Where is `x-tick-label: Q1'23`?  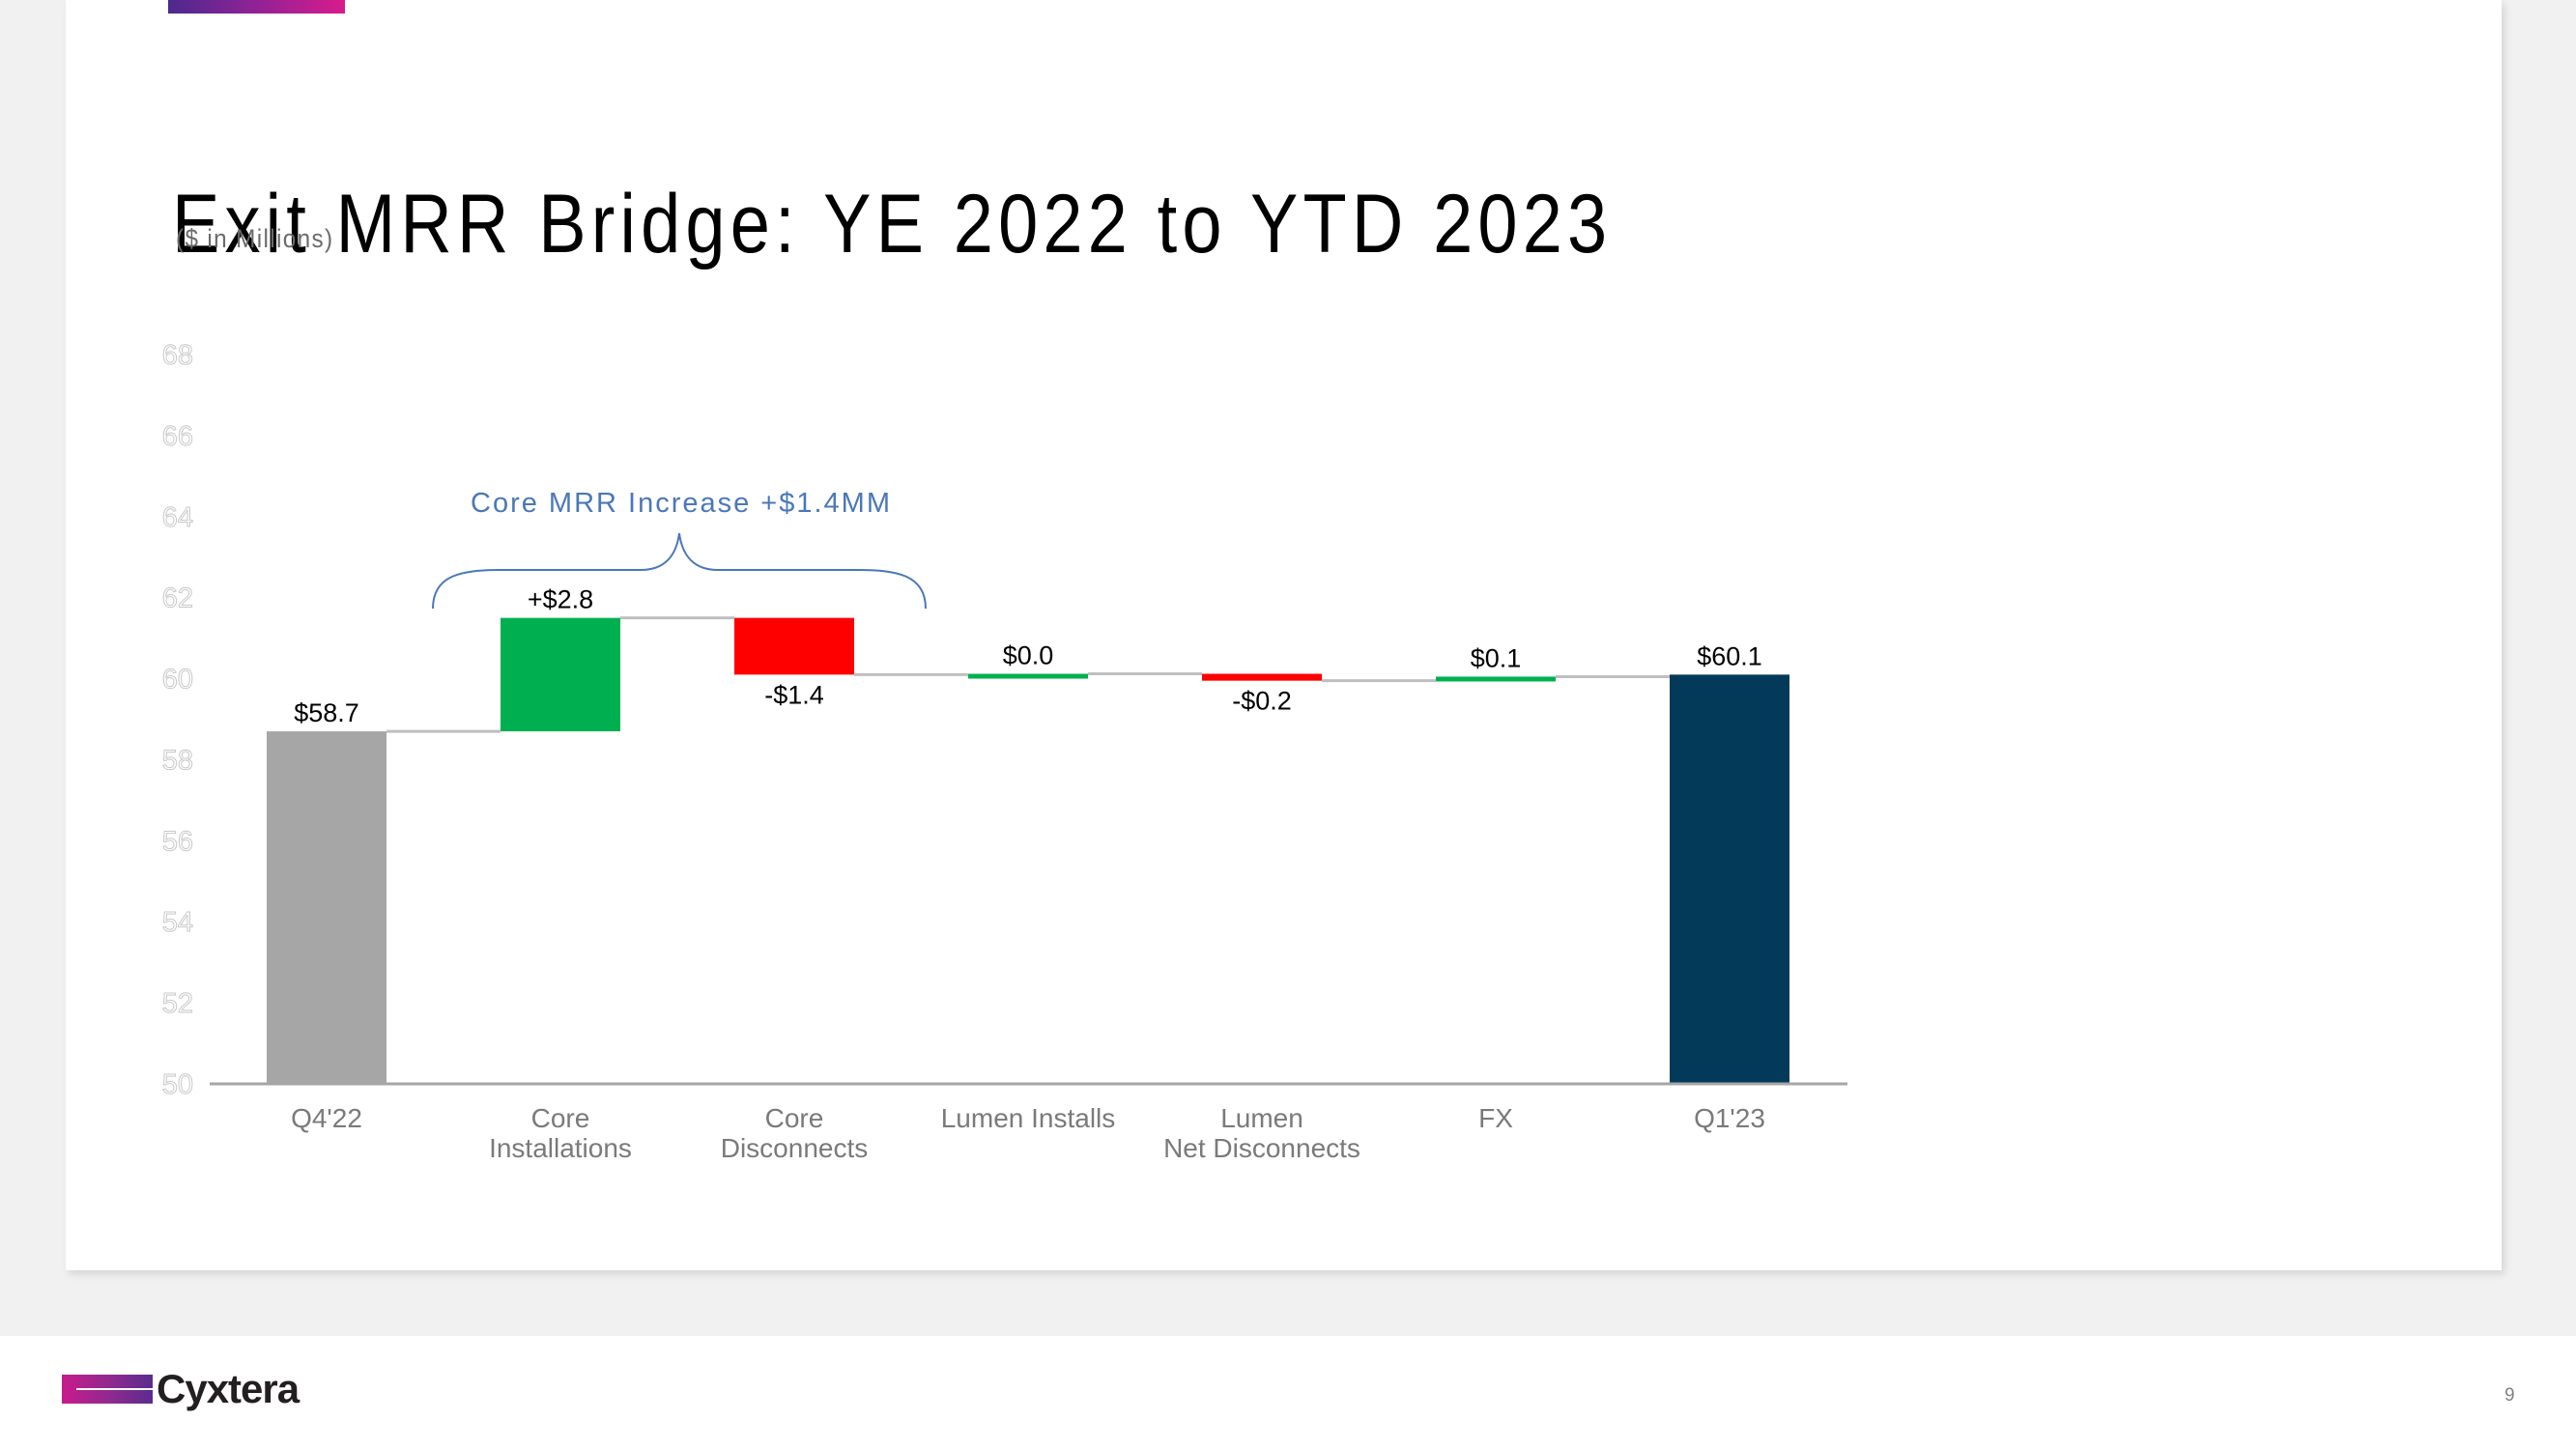
x-tick-label: Q1'23 is located at coordinates (1730, 1118).